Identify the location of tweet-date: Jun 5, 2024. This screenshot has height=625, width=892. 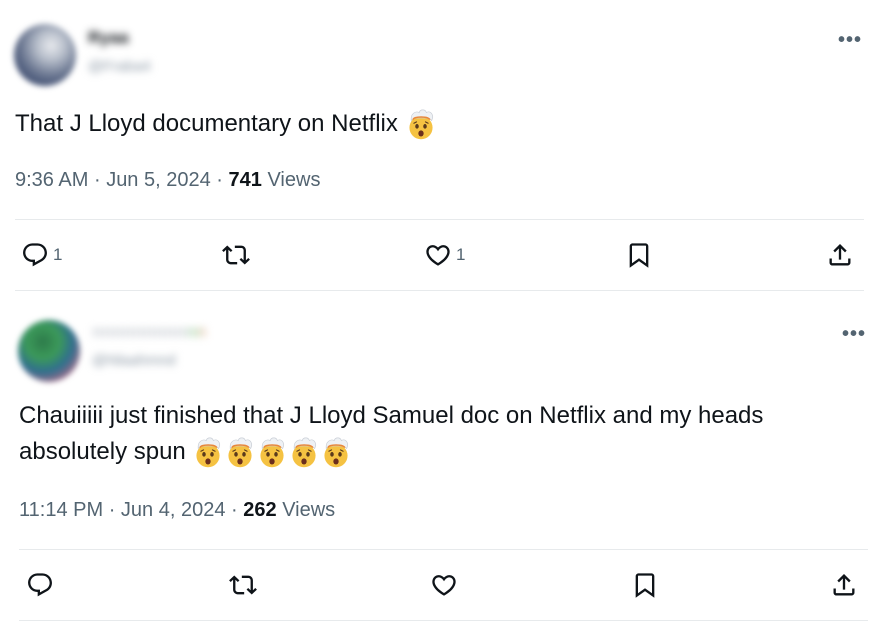
(158, 180).